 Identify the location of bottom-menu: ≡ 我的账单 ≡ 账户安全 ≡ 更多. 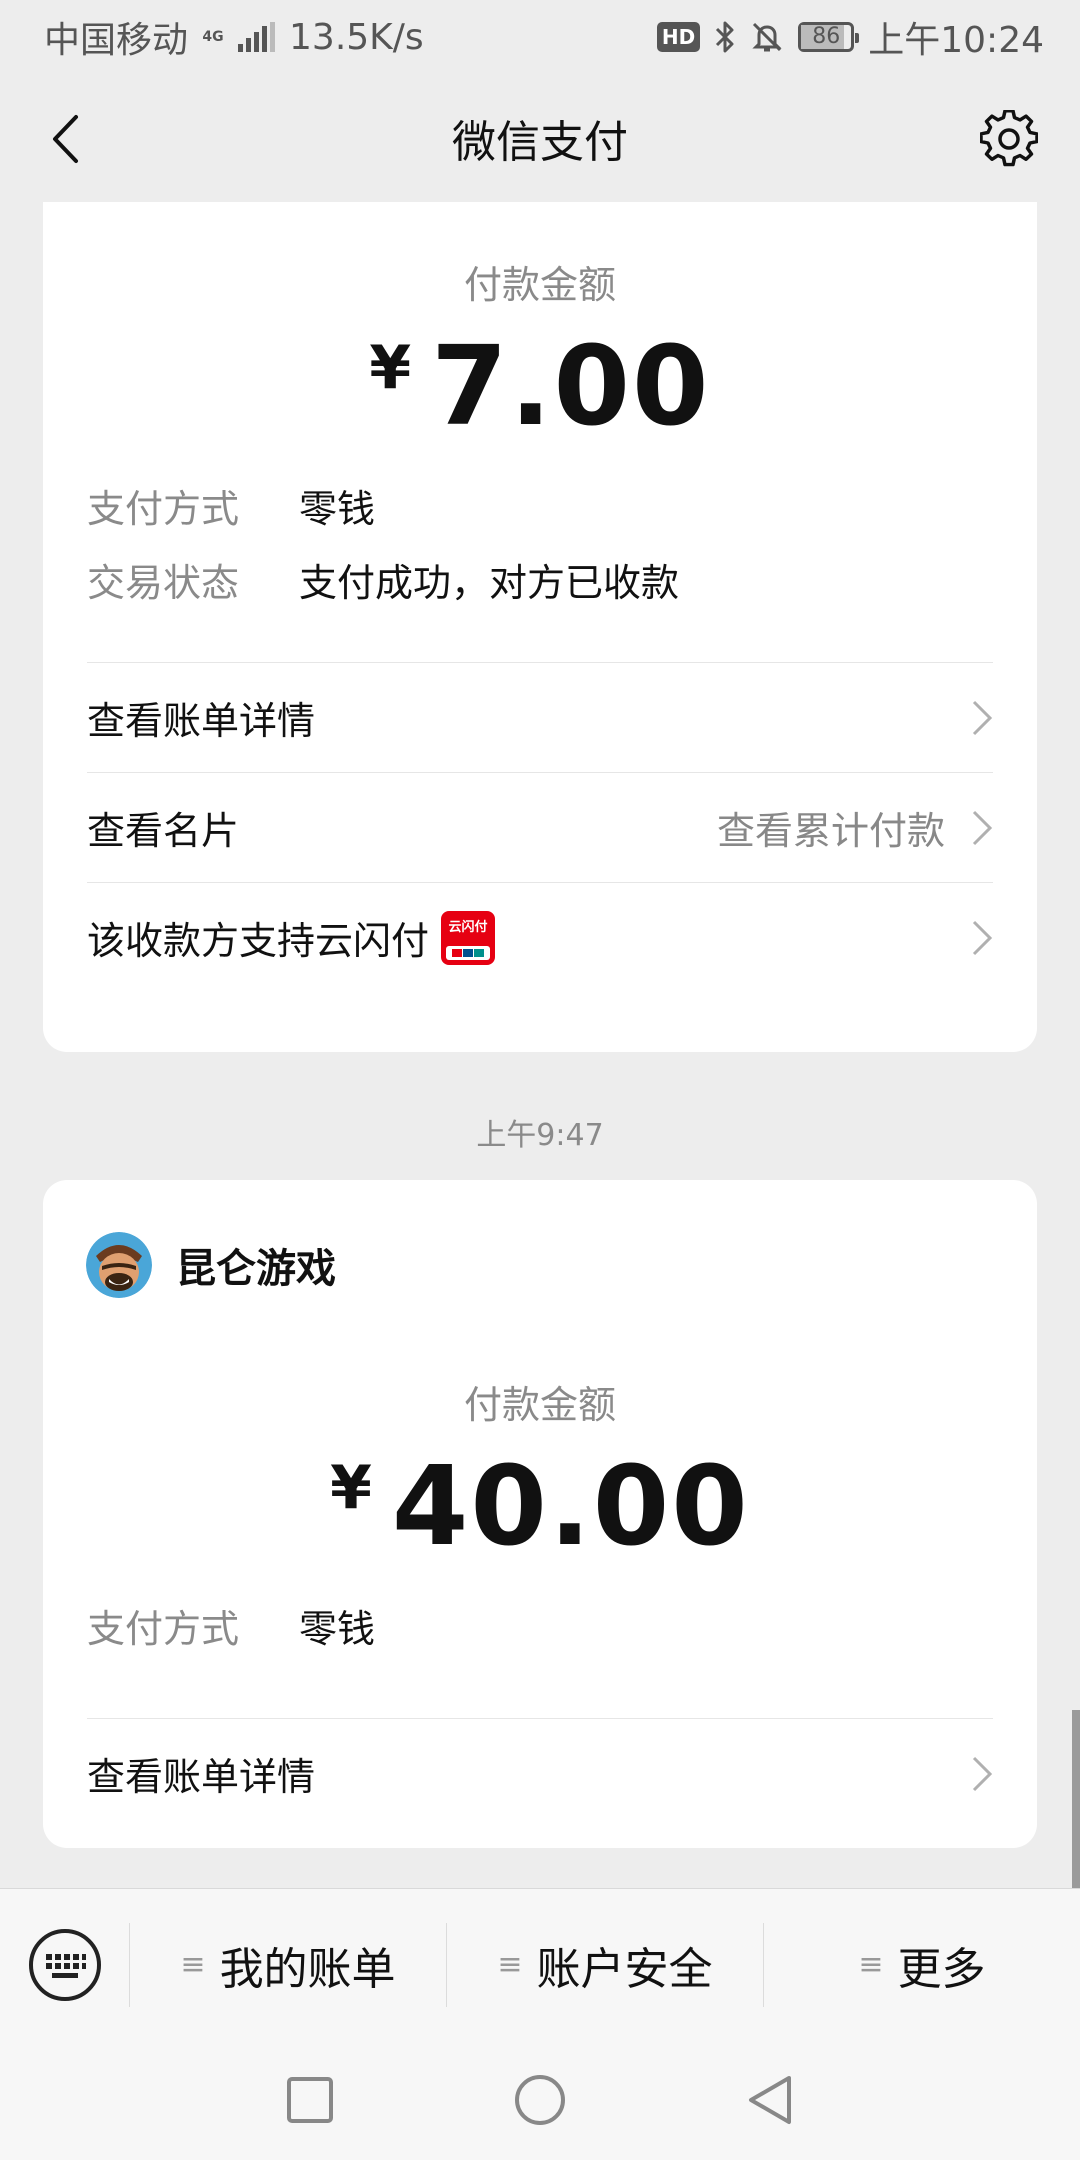
(540, 1964).